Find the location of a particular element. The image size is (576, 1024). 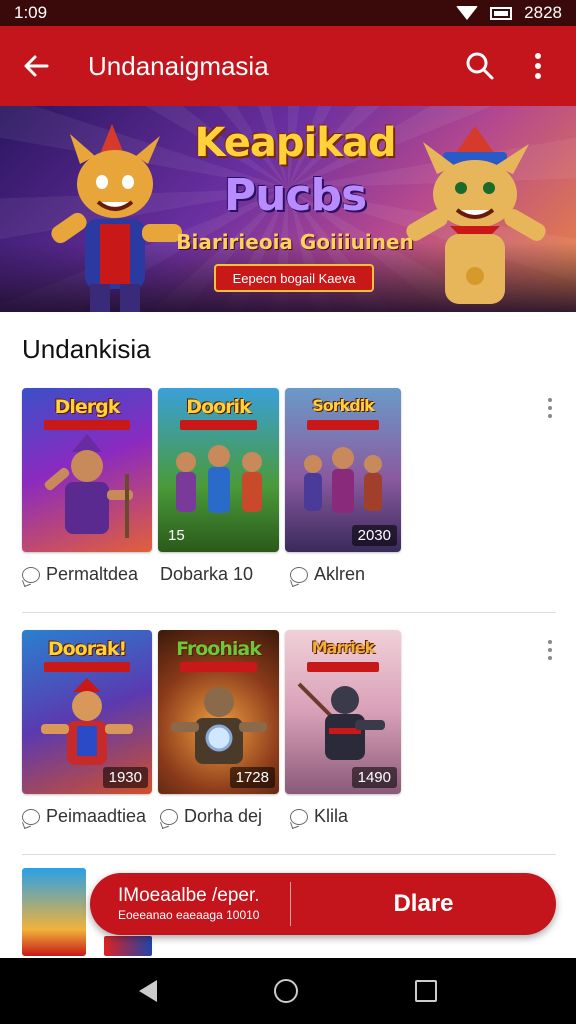

thumbnail-group: Dlergk Doorik 15 Sorkdik 2030 is located at coordinates (211, 470).